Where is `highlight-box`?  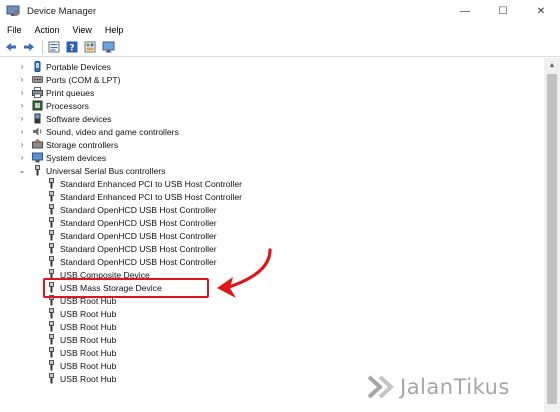
highlight-box is located at coordinates (126, 288).